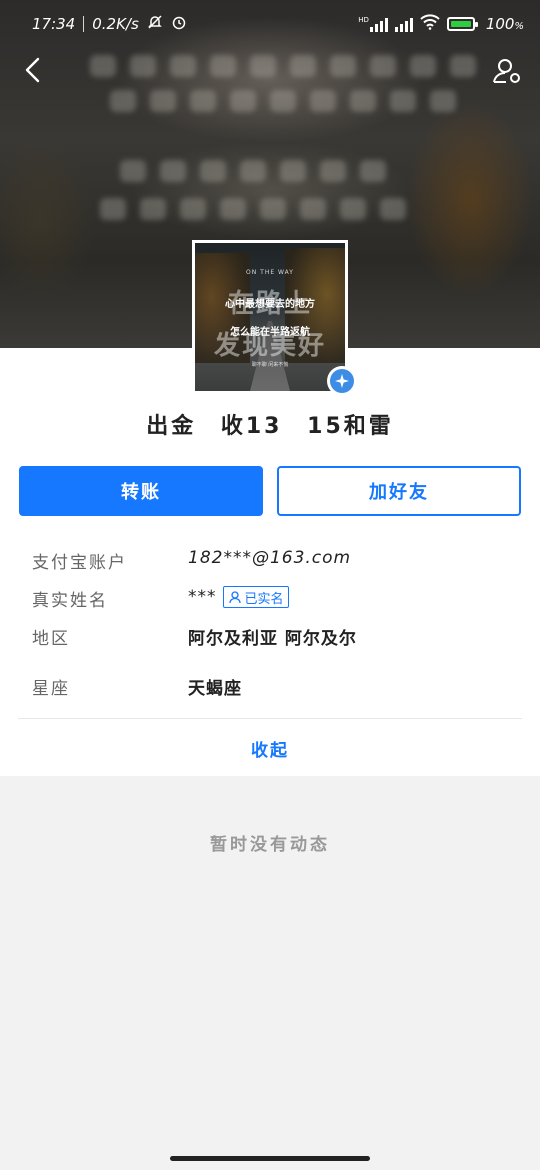  I want to click on verified-badge, so click(342, 381).